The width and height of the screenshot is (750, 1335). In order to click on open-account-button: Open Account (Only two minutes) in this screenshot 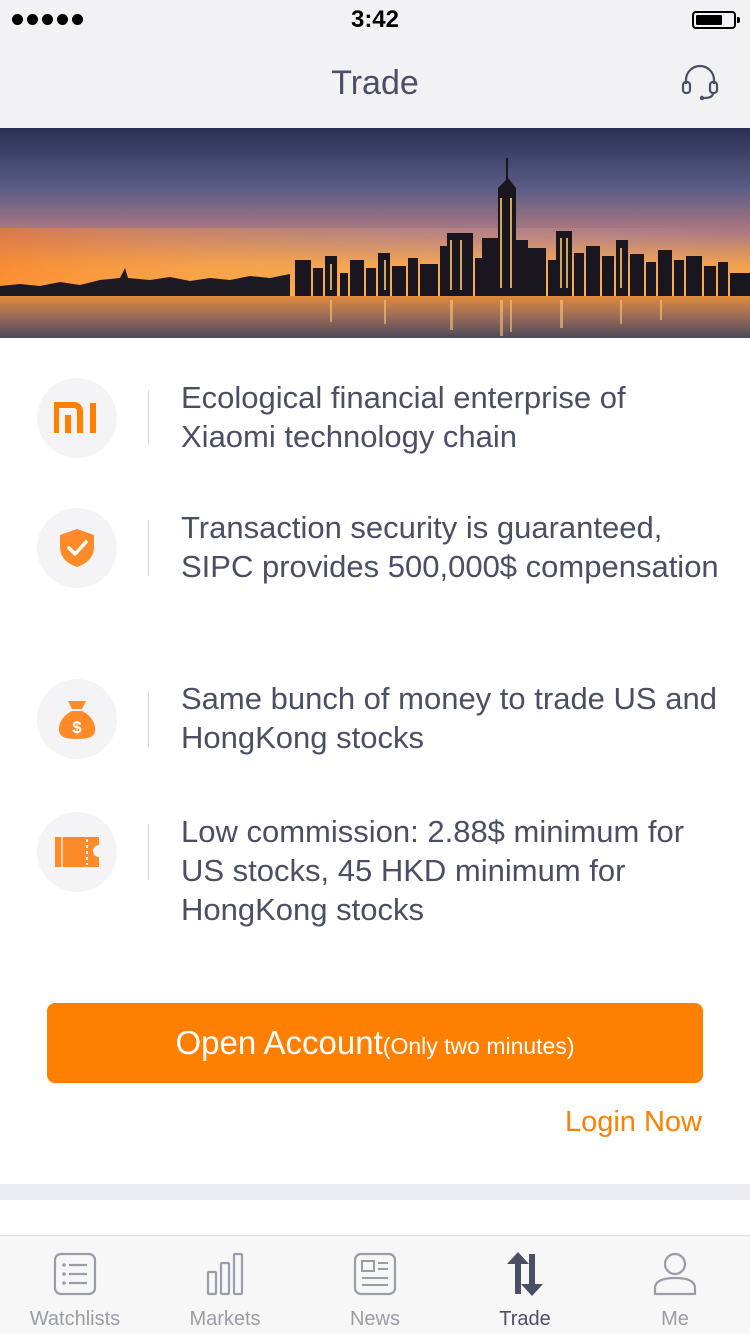, I will do `click(375, 1043)`.